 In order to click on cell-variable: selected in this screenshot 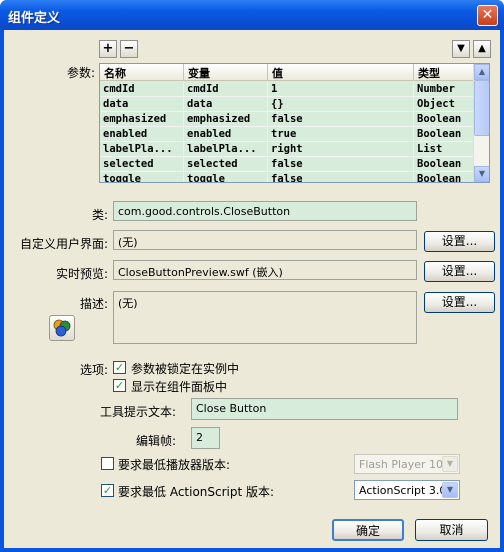, I will do `click(226, 164)`.